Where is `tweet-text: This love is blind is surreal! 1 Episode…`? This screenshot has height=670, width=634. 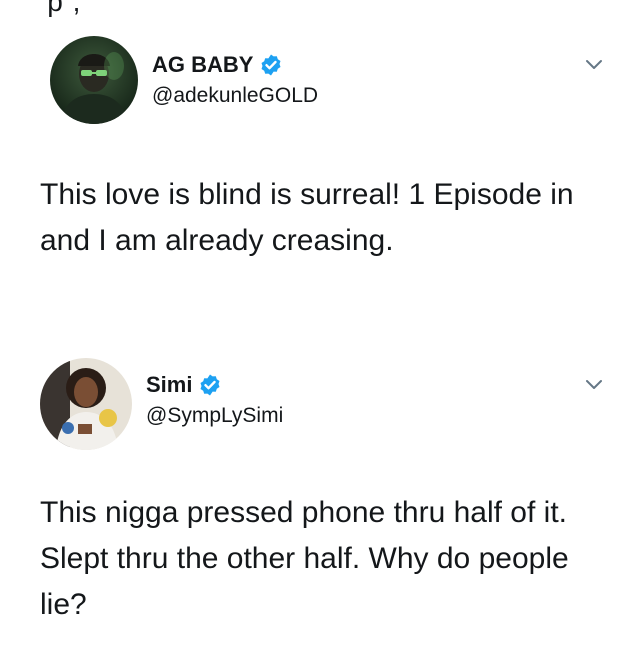 tweet-text: This love is blind is surreal! 1 Episode… is located at coordinates (307, 217).